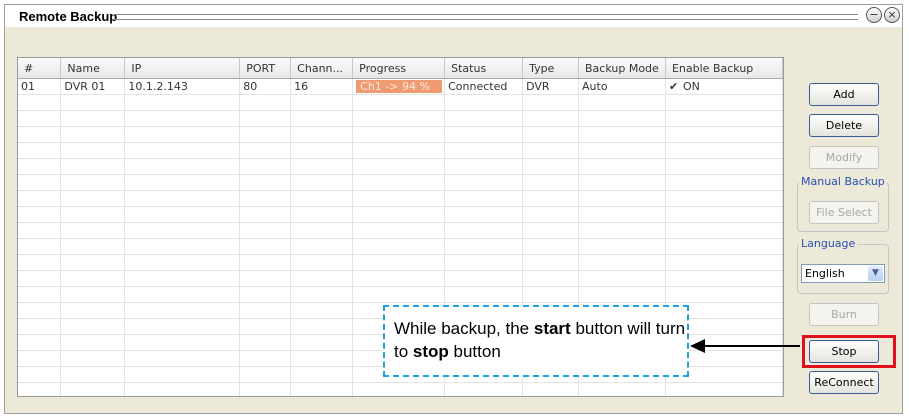  I want to click on callout-text-1: While backup, the, so click(464, 328).